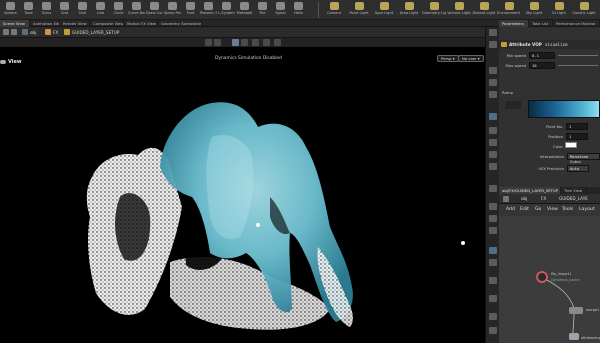  What do you see at coordinates (542, 277) in the screenshot?
I see `flip-import-node` at bounding box center [542, 277].